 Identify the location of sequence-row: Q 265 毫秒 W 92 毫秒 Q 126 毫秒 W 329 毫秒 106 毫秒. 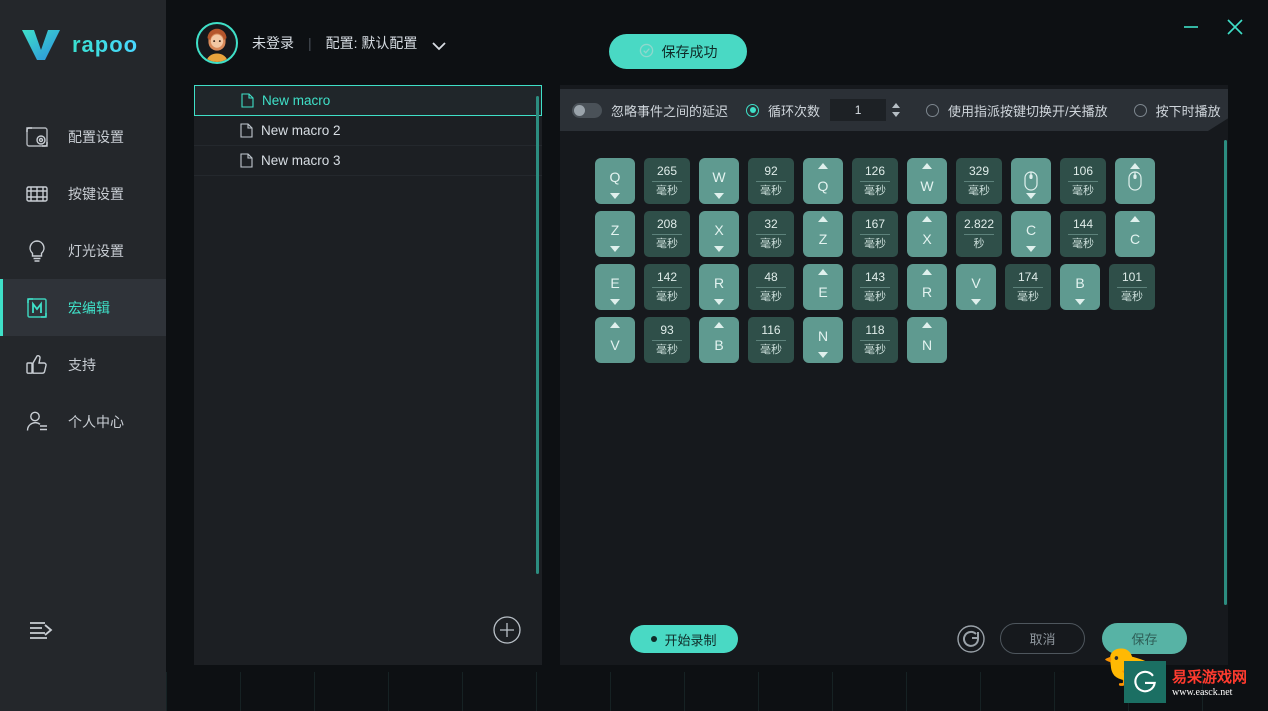
(895, 181).